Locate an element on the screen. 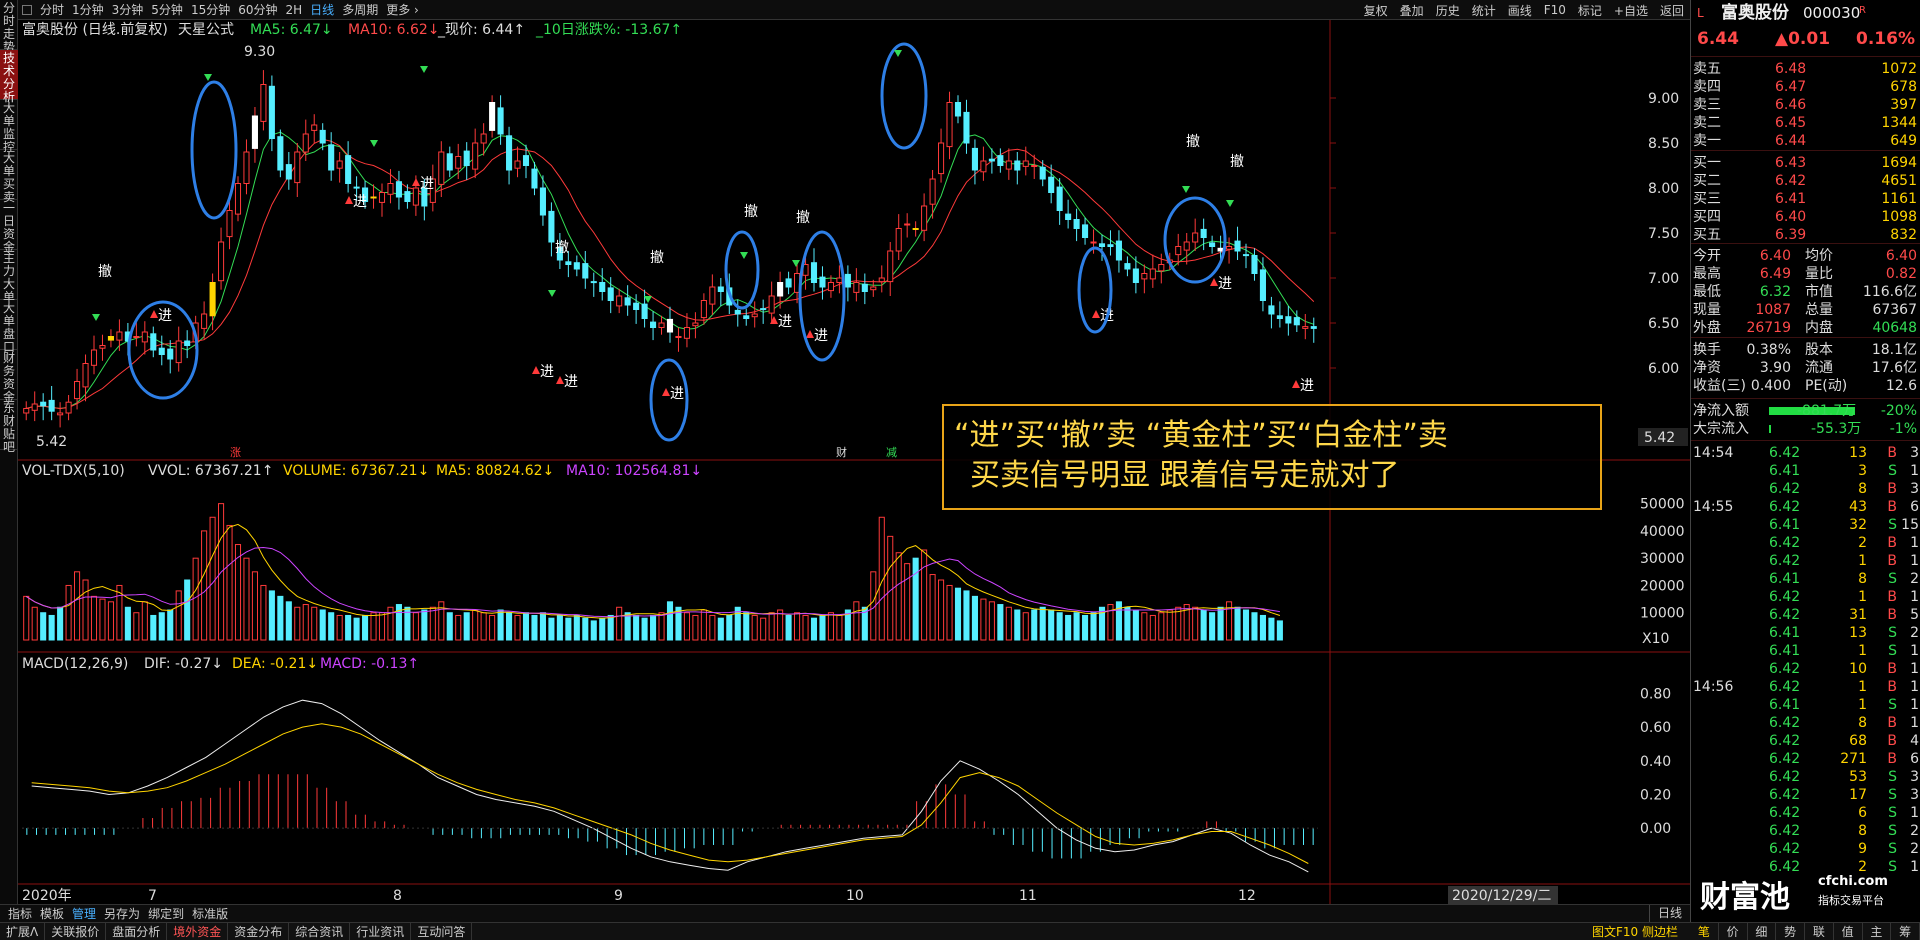 The height and width of the screenshot is (940, 1920). period-tab-timeshare: 分时 is located at coordinates (52, 9).